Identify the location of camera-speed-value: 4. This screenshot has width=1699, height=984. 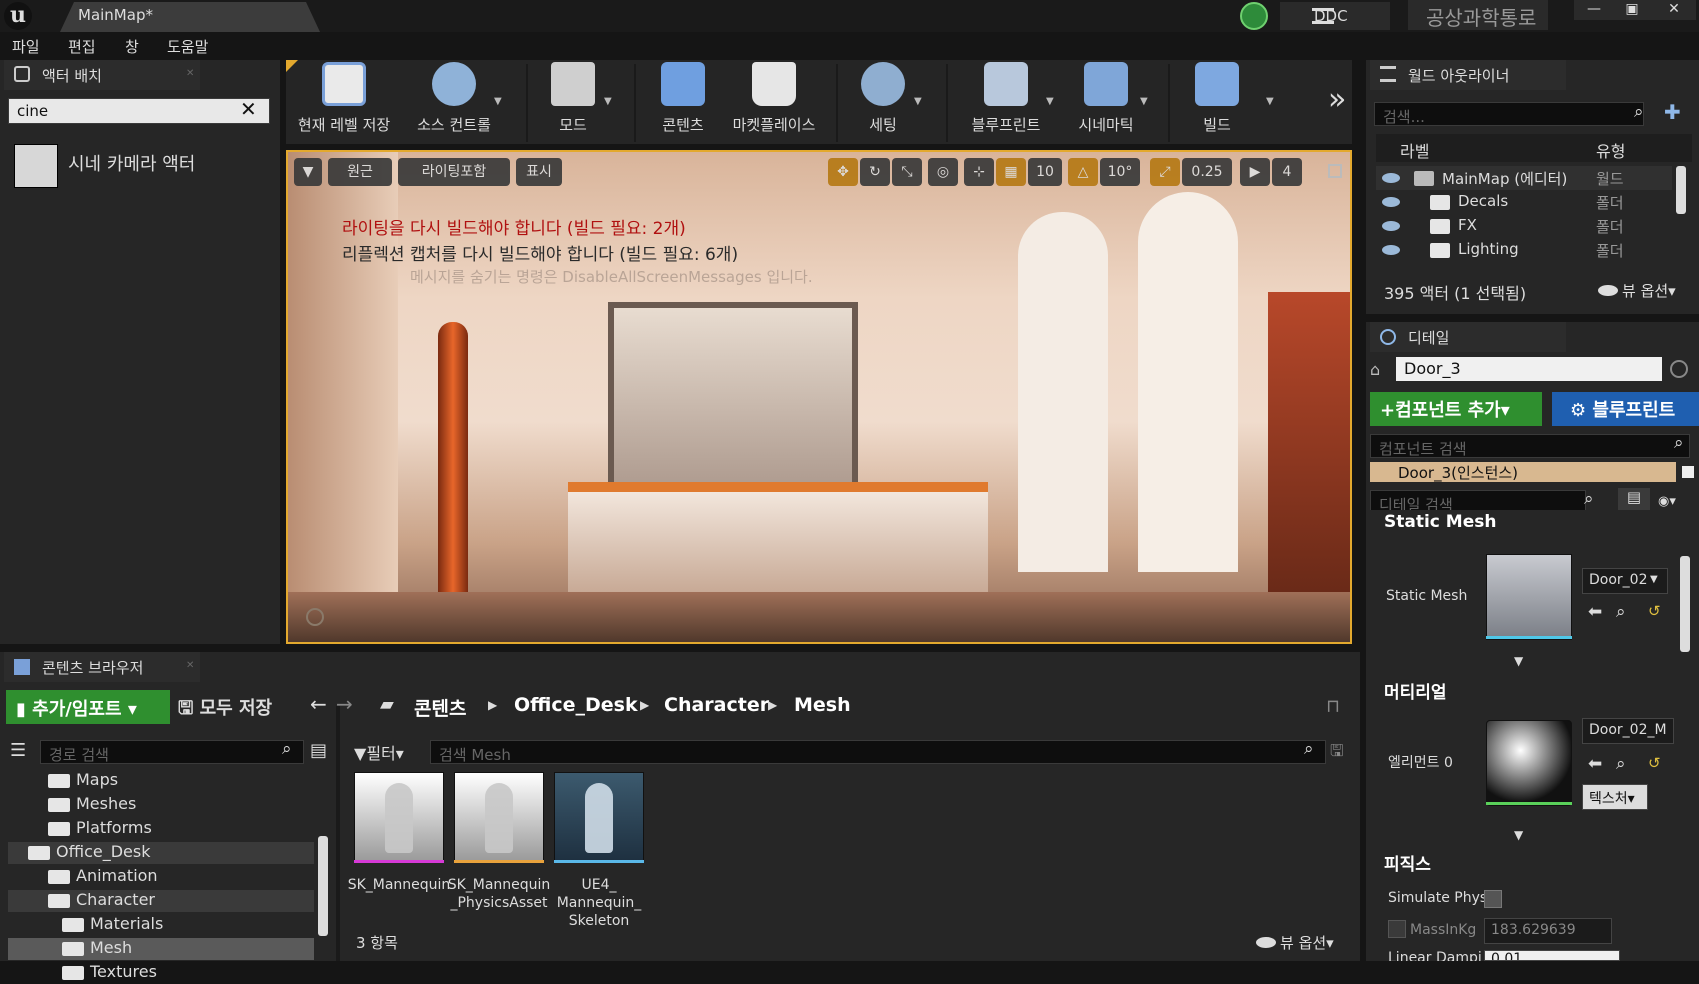
(1287, 172).